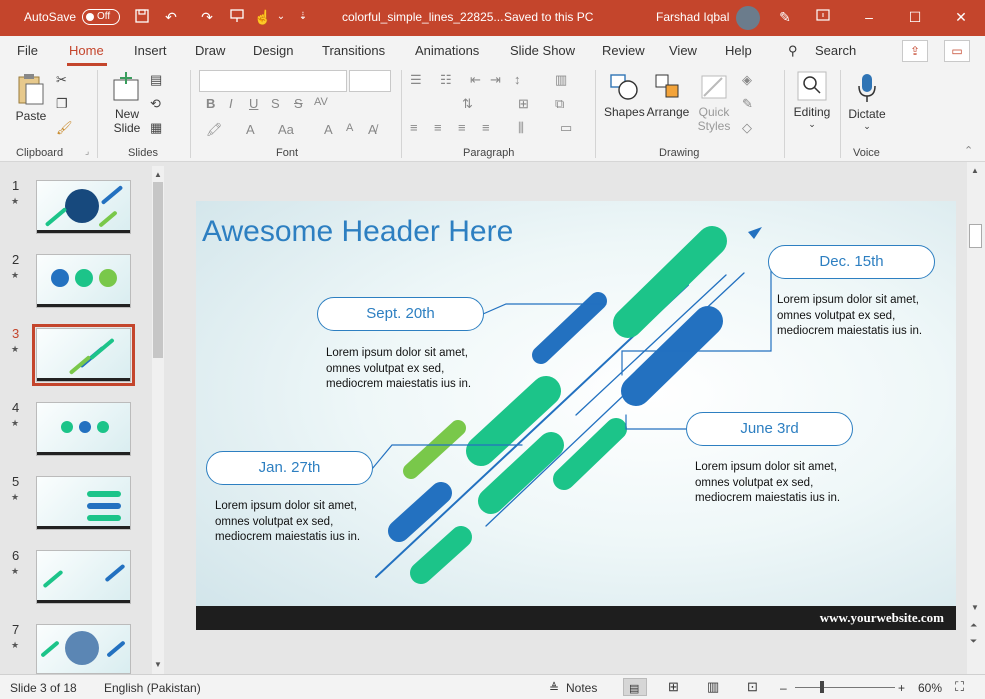 This screenshot has height=699, width=985. What do you see at coordinates (210, 103) in the screenshot?
I see `bold-button: B` at bounding box center [210, 103].